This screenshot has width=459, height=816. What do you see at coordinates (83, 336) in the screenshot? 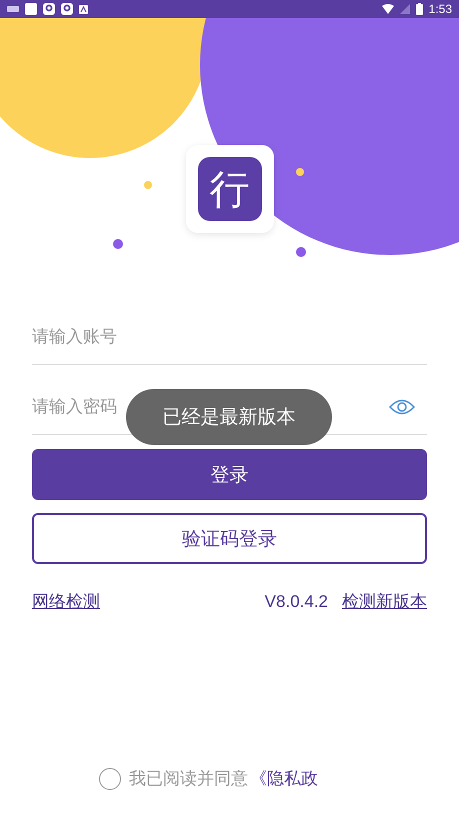
I see `account-field: 请输入账号` at bounding box center [83, 336].